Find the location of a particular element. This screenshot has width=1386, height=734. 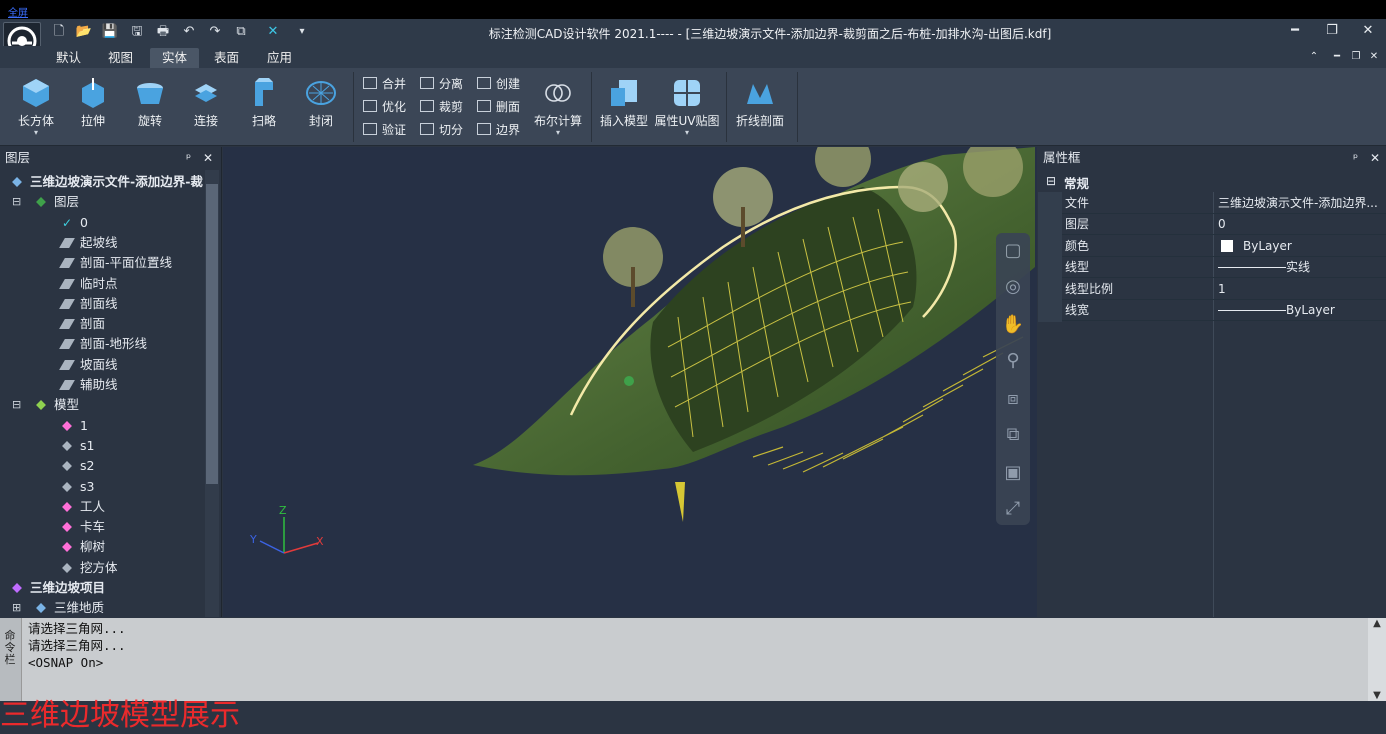

view-square-icon: ▢ is located at coordinates (1013, 251).